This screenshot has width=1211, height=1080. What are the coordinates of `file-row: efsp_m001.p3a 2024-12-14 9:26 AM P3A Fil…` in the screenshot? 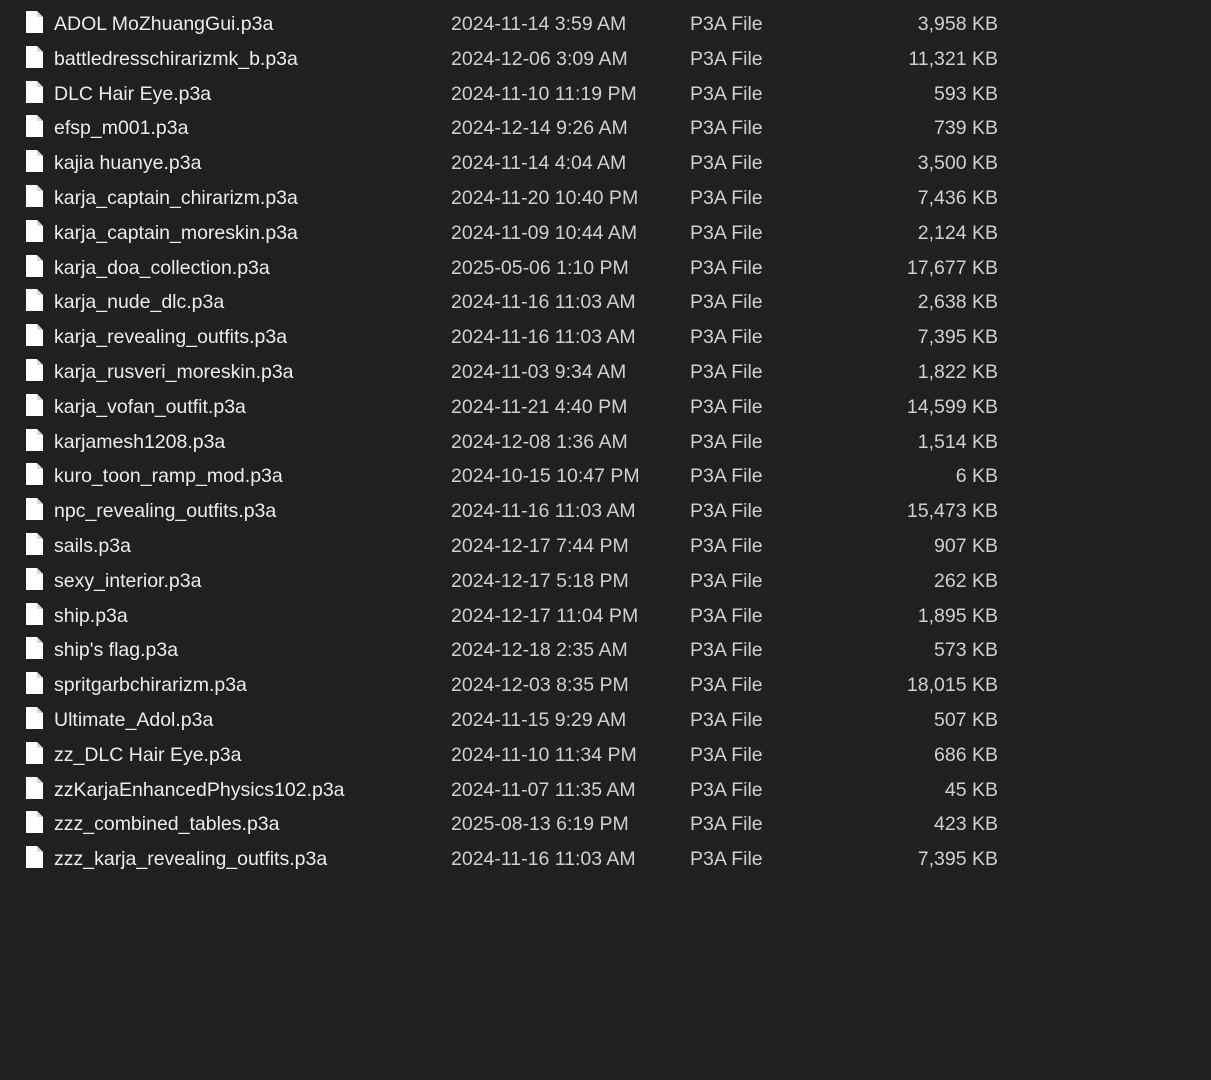 It's located at (605, 128).